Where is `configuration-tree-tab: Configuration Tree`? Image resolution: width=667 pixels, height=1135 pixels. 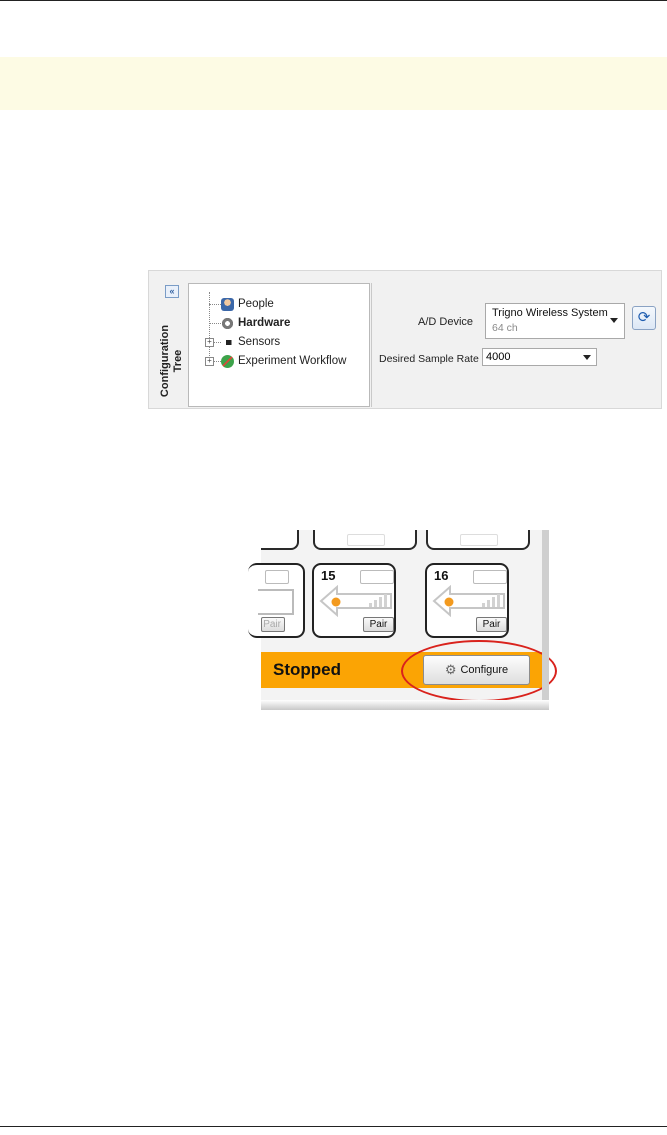 configuration-tree-tab: Configuration Tree is located at coordinates (172, 361).